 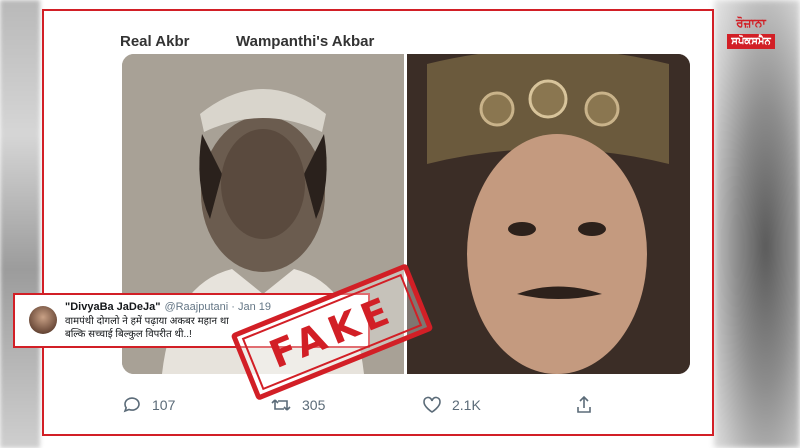 I want to click on publisher-logo: ਰੋਜ਼ਾਨਾ ਸਪੋਕਸਮੈਨ, so click(x=751, y=41).